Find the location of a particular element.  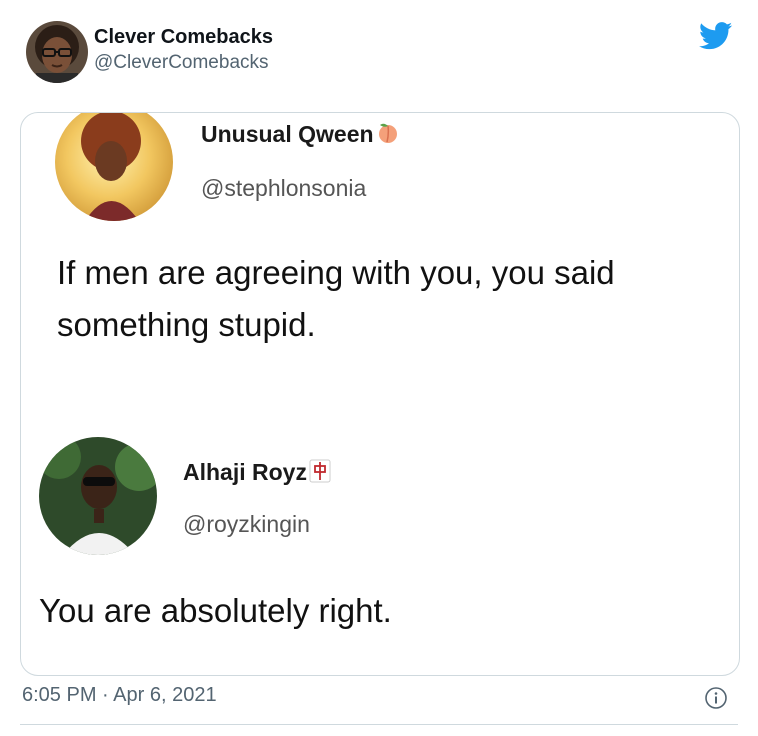

embedded-handle-stephlonsonia: @stephlonsonia is located at coordinates (284, 188).